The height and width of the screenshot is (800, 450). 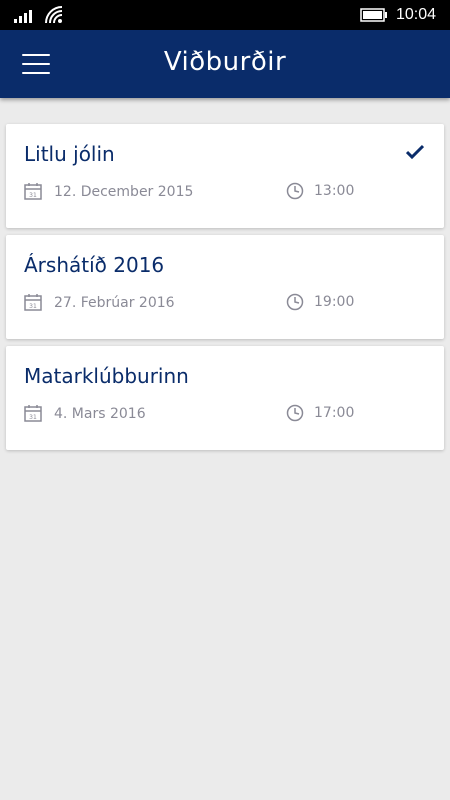 I want to click on event-card: Litlu jólin 31 12. December 2015 13:00, so click(x=225, y=176).